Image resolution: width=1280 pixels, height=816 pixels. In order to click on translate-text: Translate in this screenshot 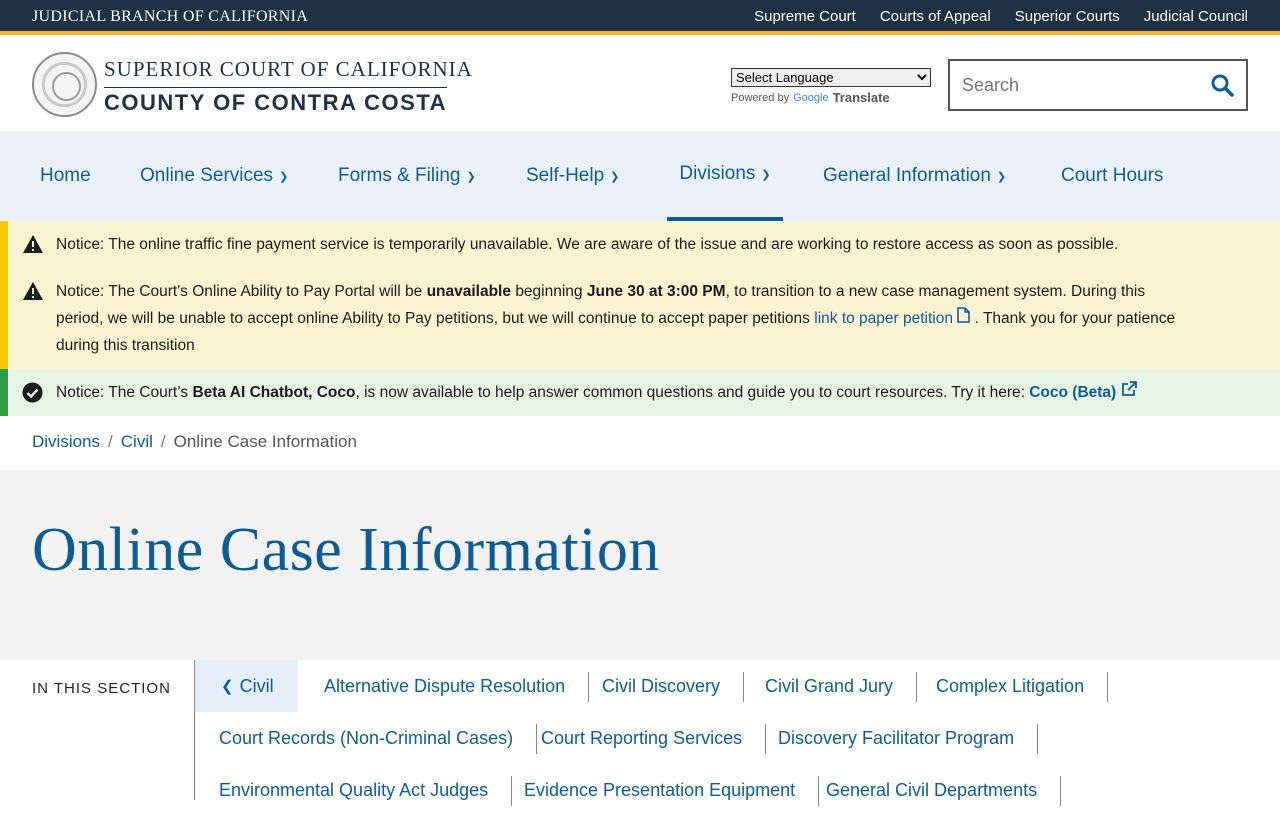, I will do `click(861, 97)`.